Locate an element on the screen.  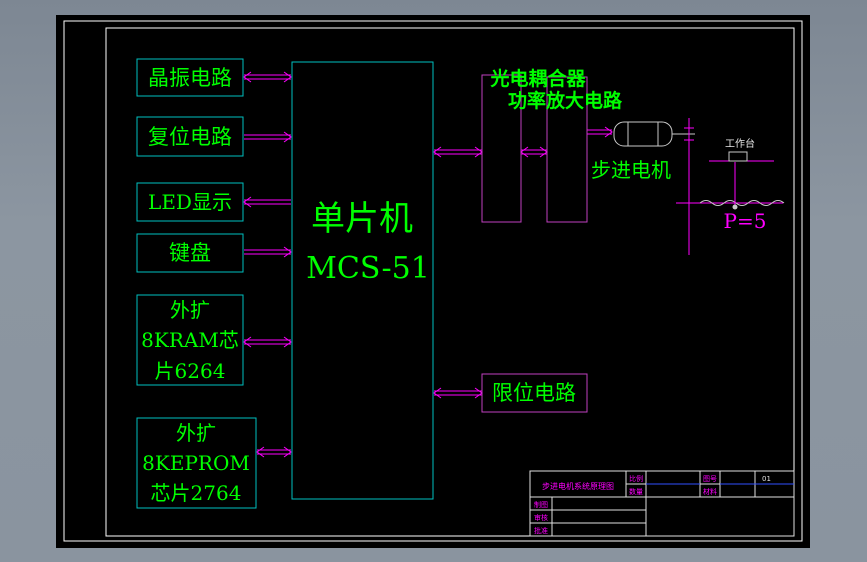
crystal-label: 晶振电路 is located at coordinates (190, 78).